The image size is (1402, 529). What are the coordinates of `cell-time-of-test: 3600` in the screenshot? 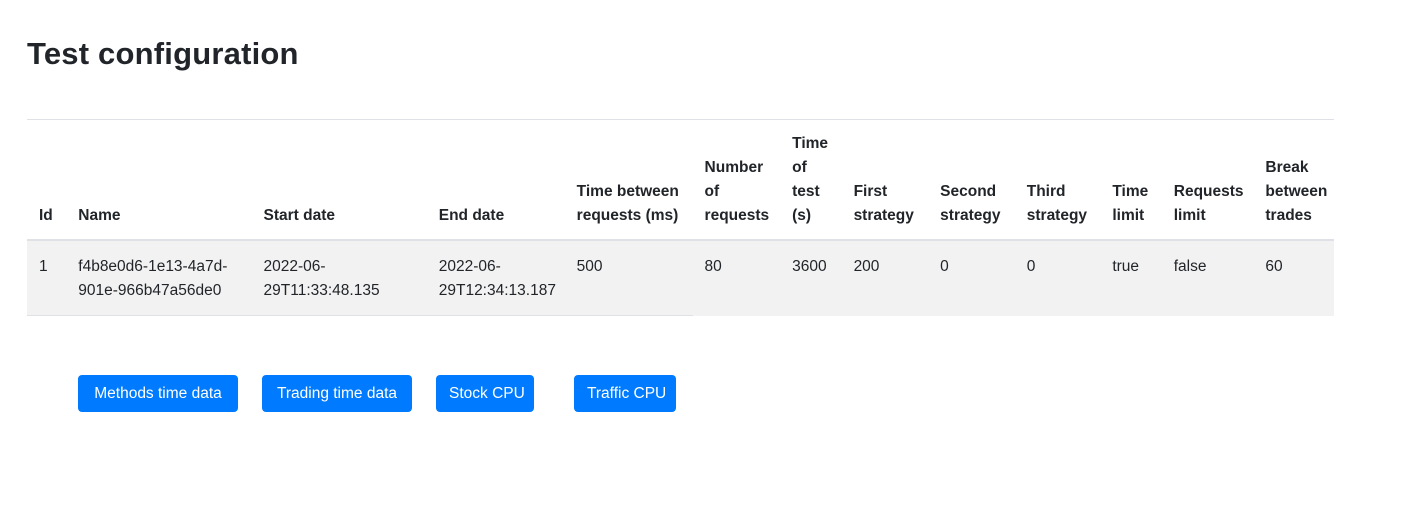 It's located at (811, 278).